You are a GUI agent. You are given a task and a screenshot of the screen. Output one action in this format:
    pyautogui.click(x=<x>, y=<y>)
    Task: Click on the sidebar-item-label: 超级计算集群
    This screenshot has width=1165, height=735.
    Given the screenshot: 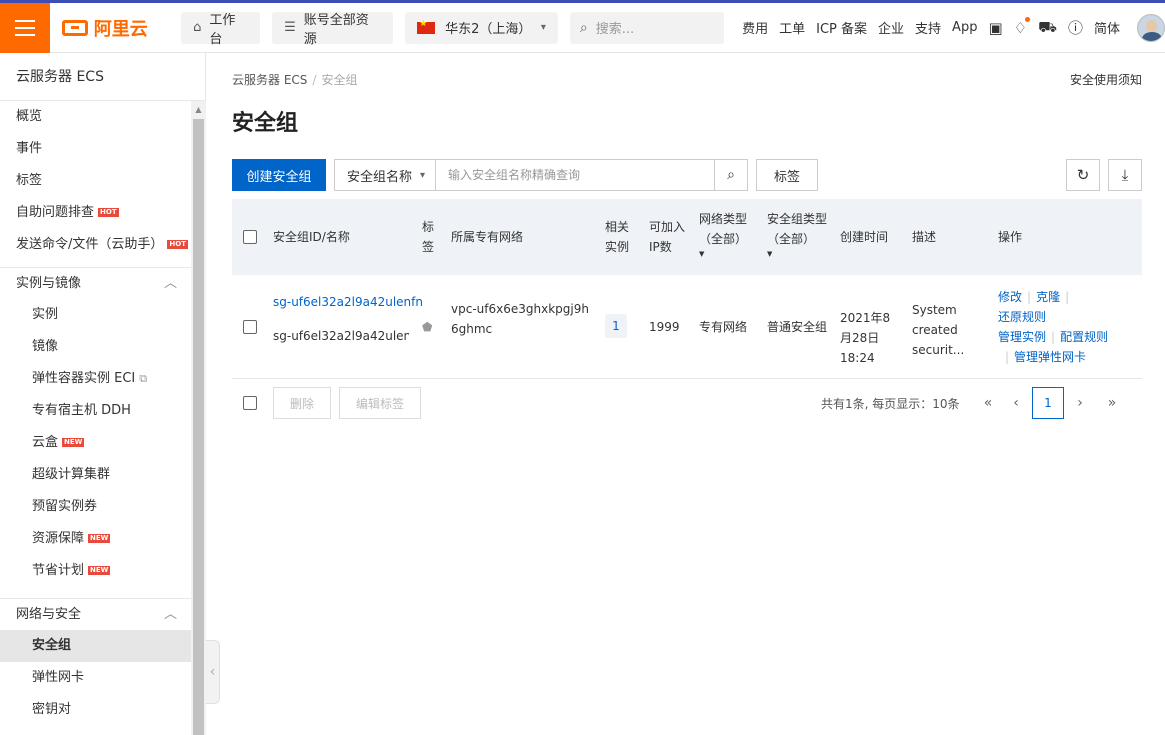 What is the action you would take?
    pyautogui.click(x=71, y=474)
    